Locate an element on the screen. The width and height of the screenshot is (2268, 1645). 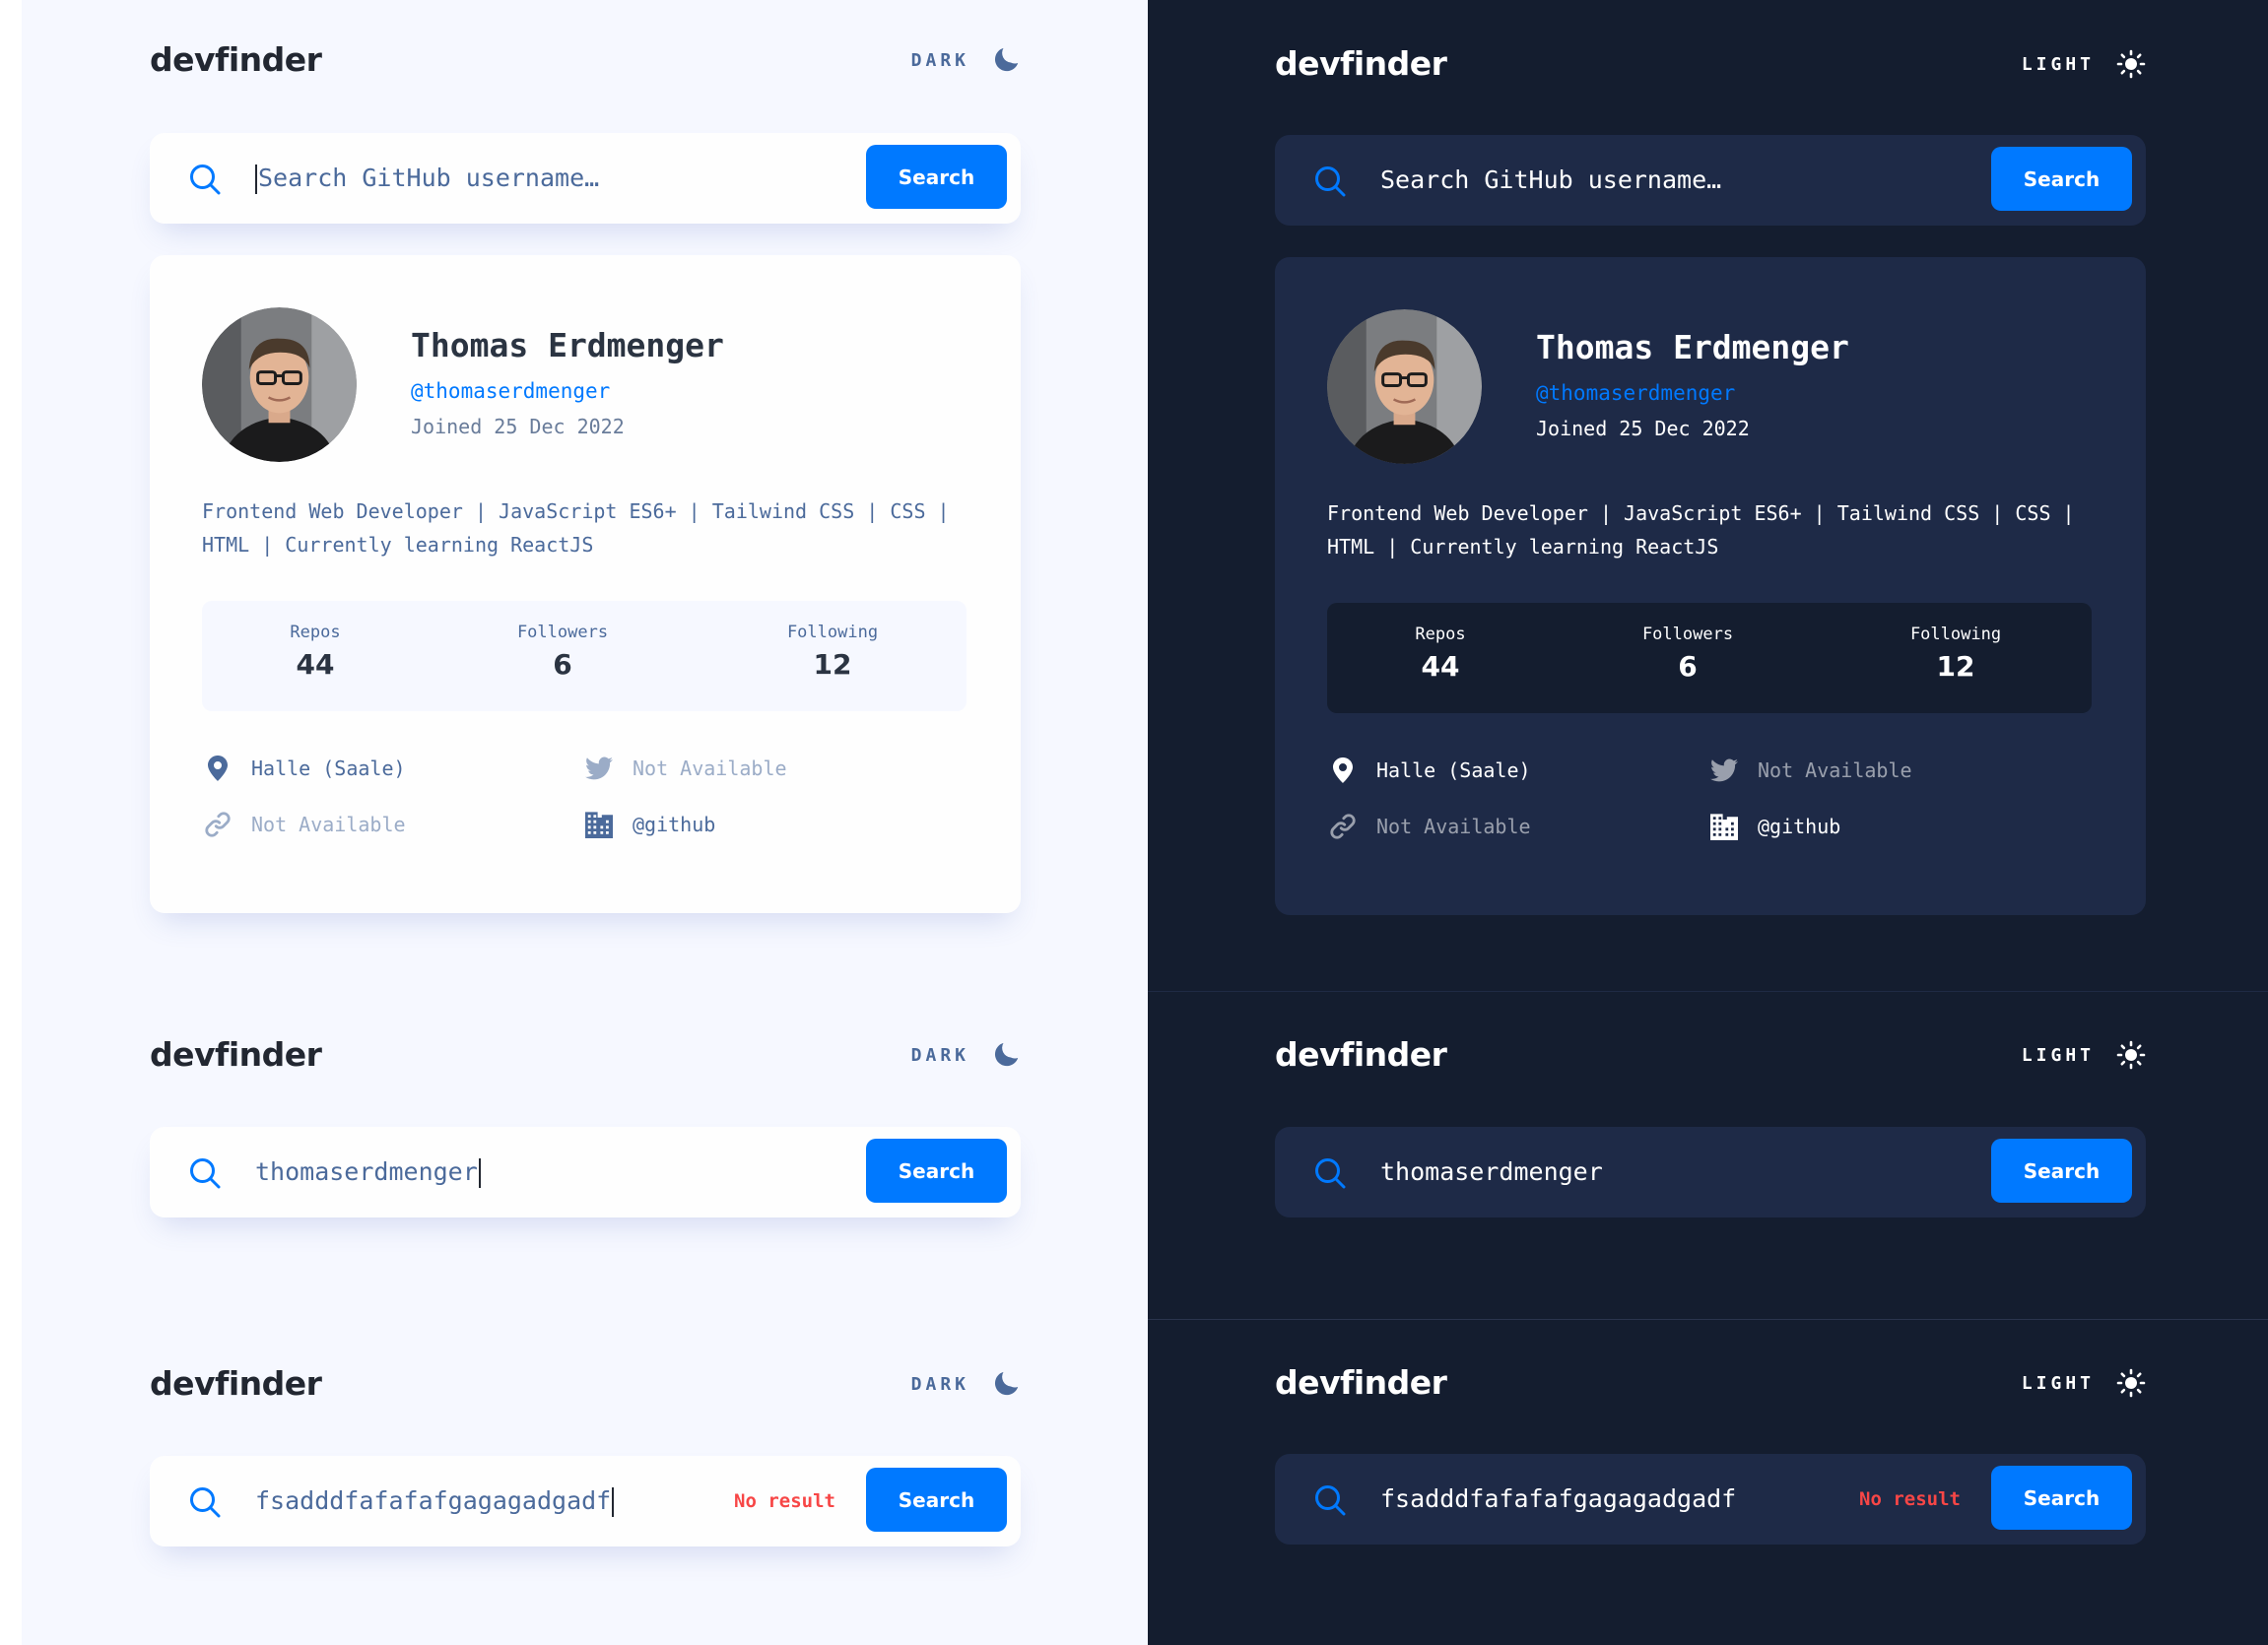
divider is located at coordinates (1708, 992).